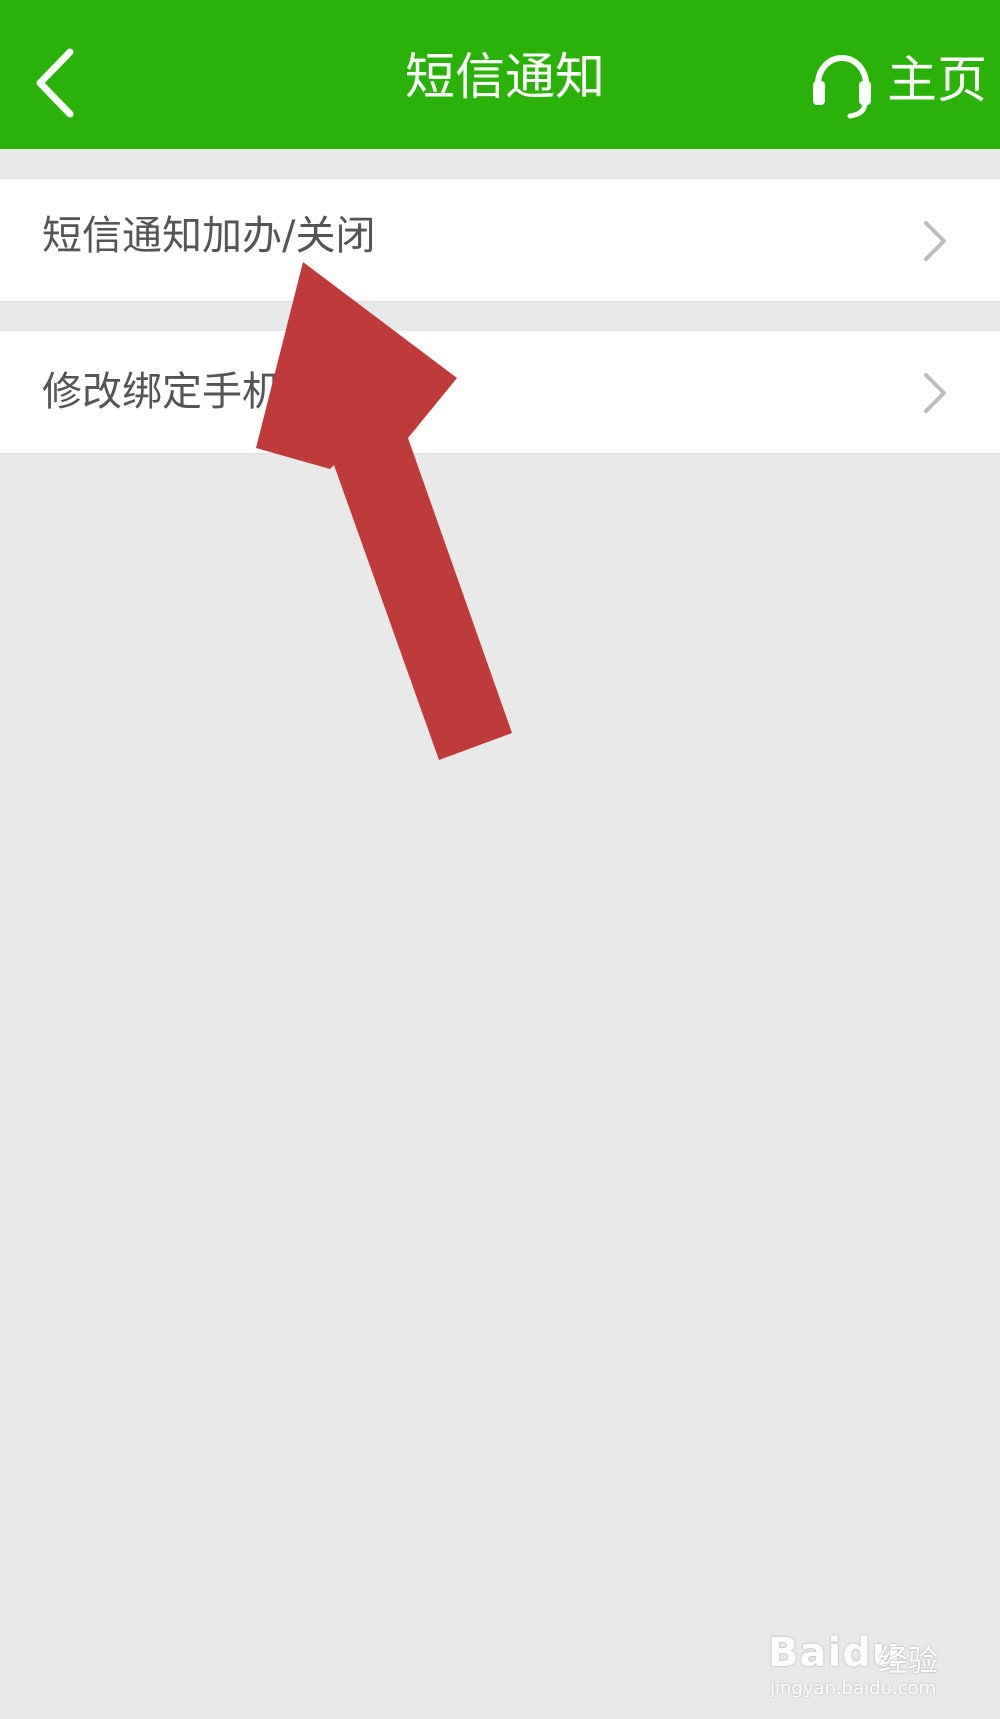  What do you see at coordinates (209, 236) in the screenshot?
I see `list-item-label: 短信通知加办/关闭` at bounding box center [209, 236].